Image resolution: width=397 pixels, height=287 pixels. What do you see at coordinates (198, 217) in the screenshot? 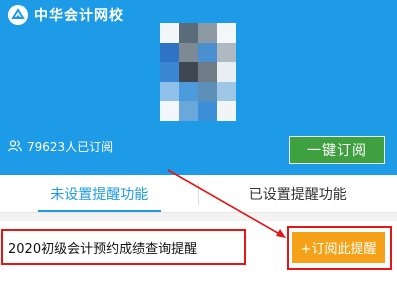
I see `section-gap` at bounding box center [198, 217].